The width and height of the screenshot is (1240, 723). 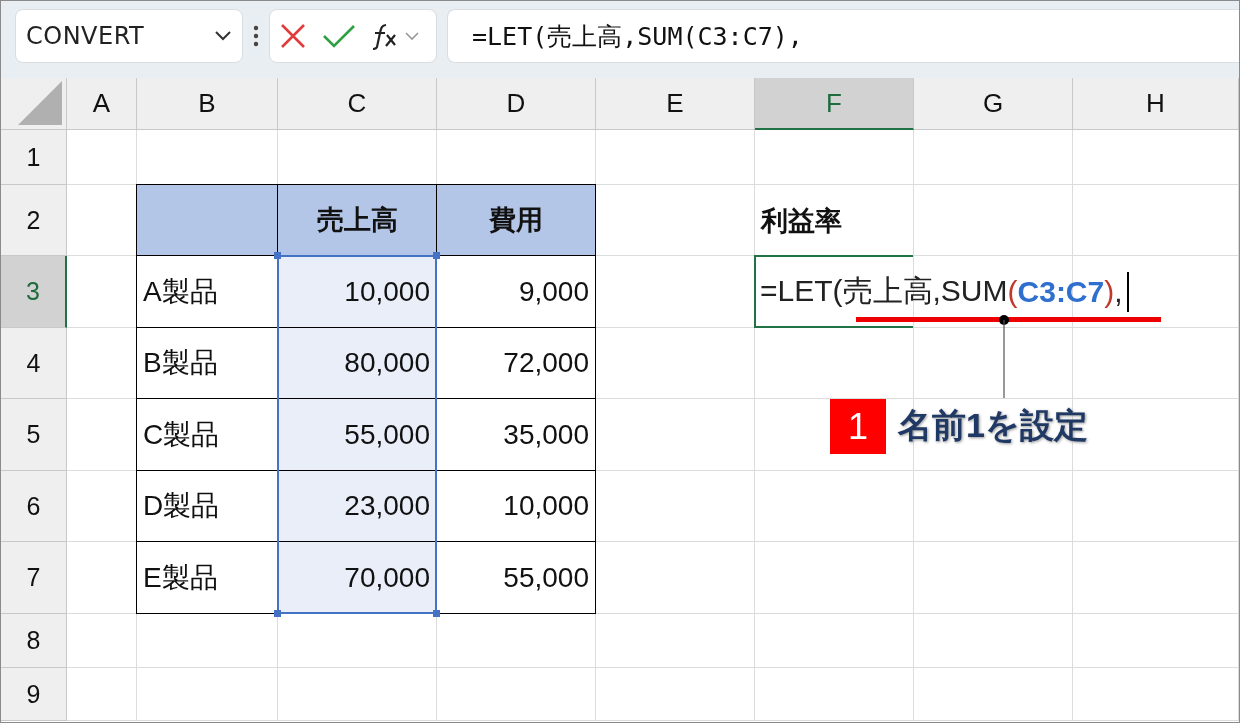 What do you see at coordinates (102, 104) in the screenshot?
I see `column-header: A` at bounding box center [102, 104].